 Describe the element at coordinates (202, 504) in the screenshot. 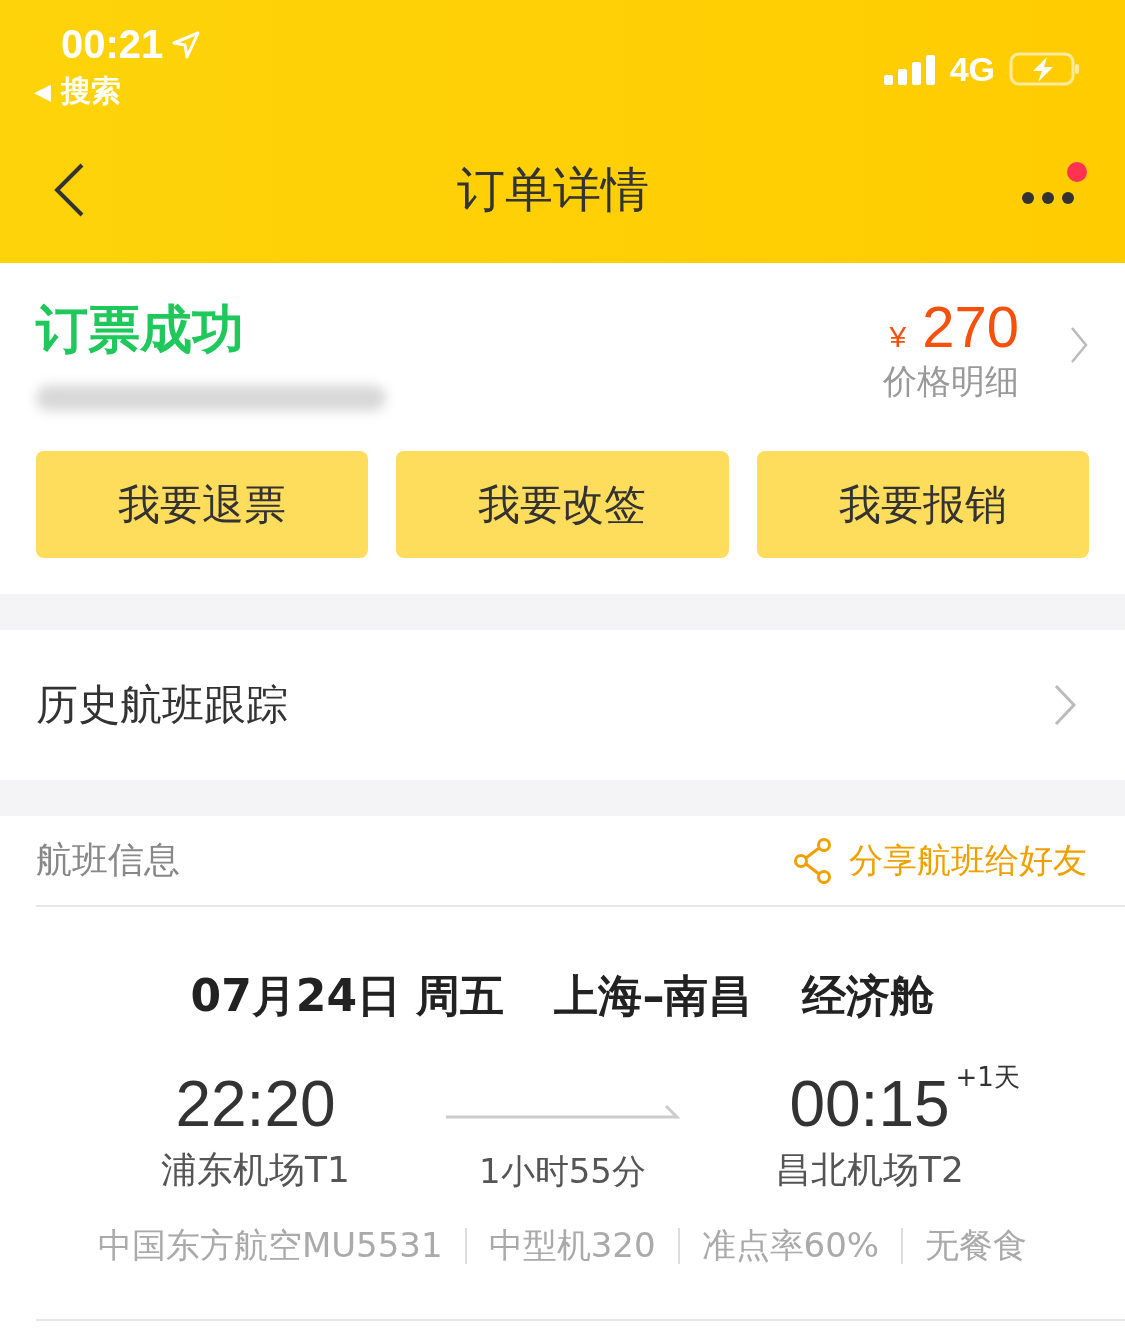

I see `action-button: 我要退票` at that location.